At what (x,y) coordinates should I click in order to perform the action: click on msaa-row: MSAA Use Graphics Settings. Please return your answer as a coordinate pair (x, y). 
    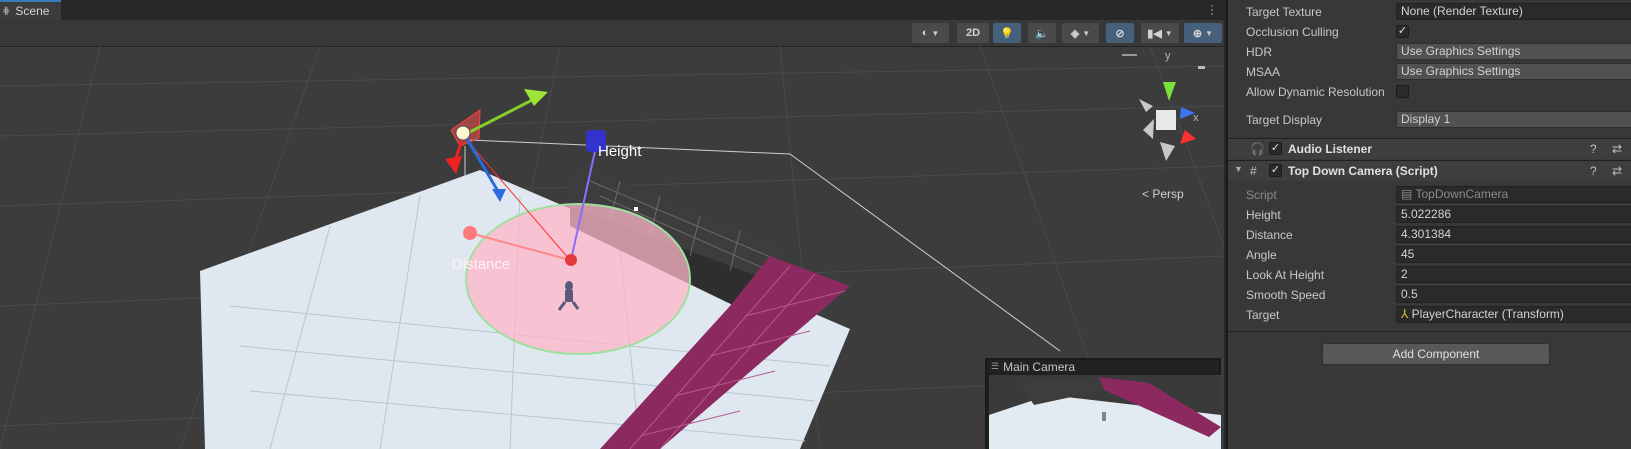
    Looking at the image, I should click on (1429, 72).